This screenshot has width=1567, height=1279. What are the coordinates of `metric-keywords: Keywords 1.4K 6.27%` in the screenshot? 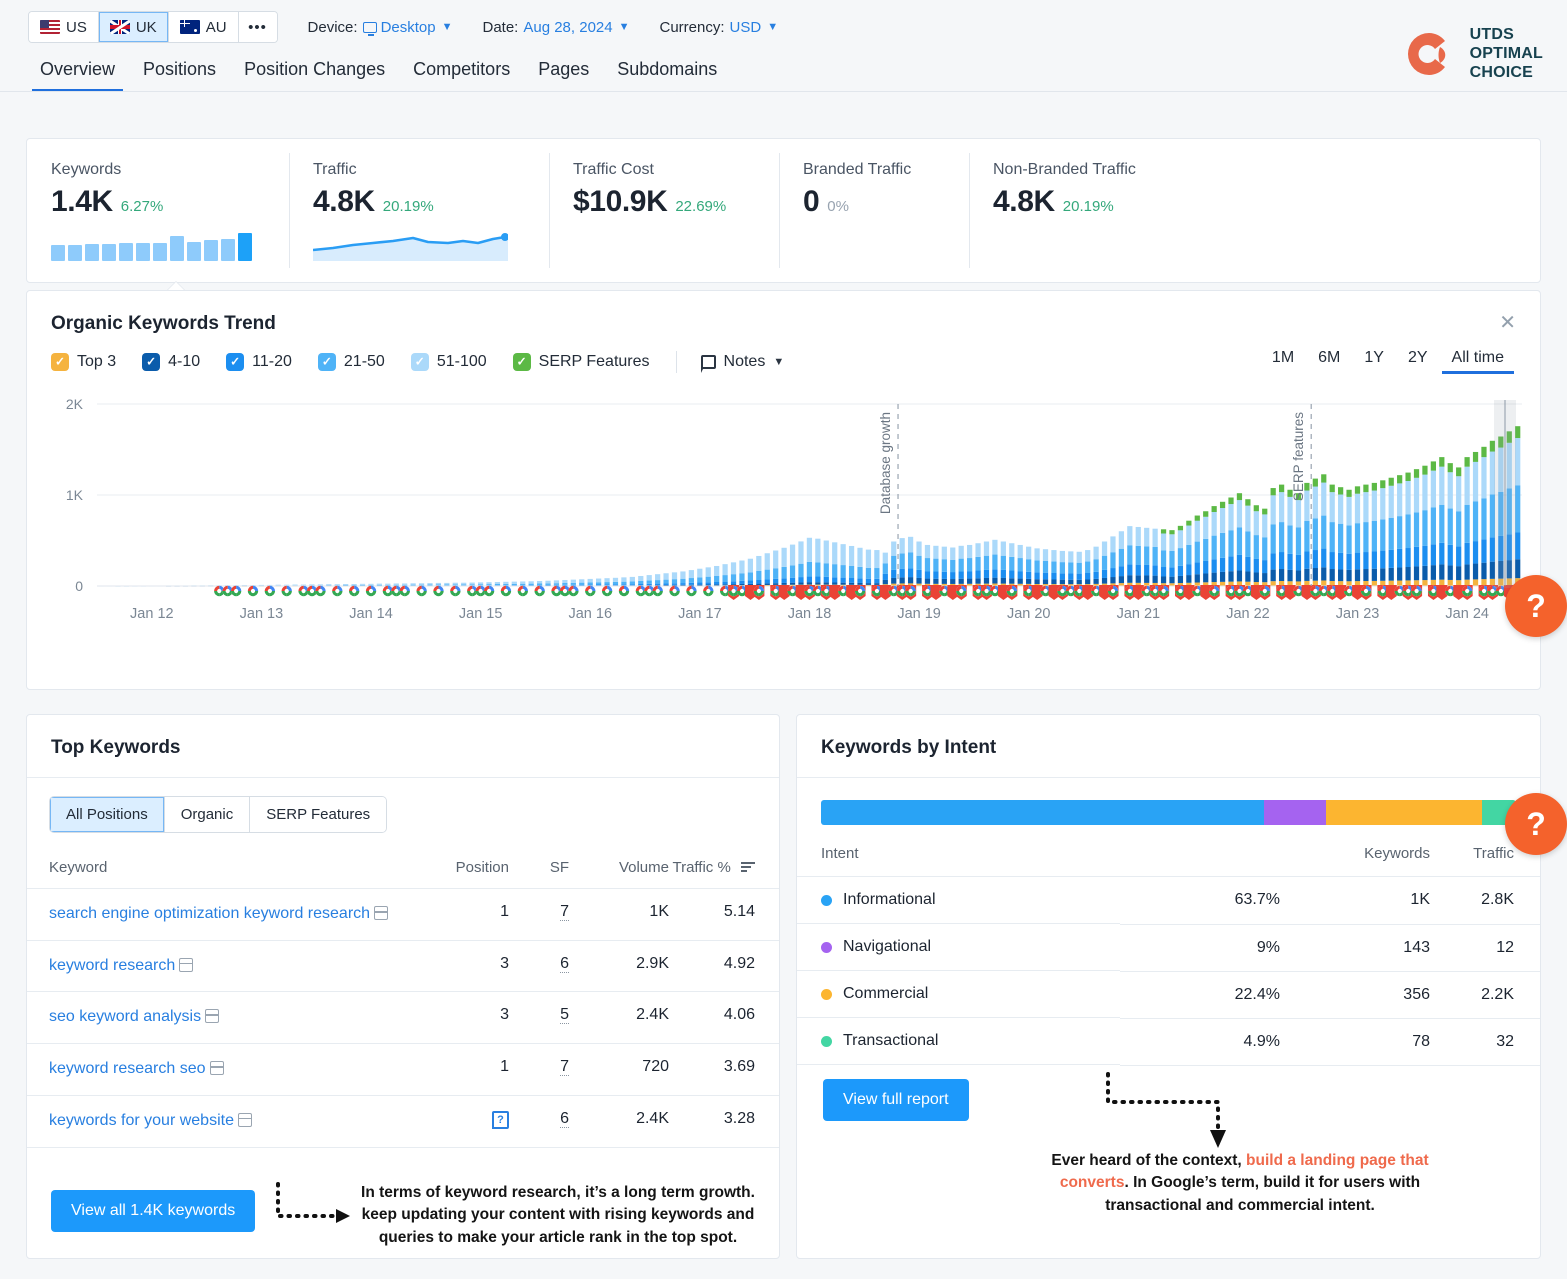 It's located at (158, 215).